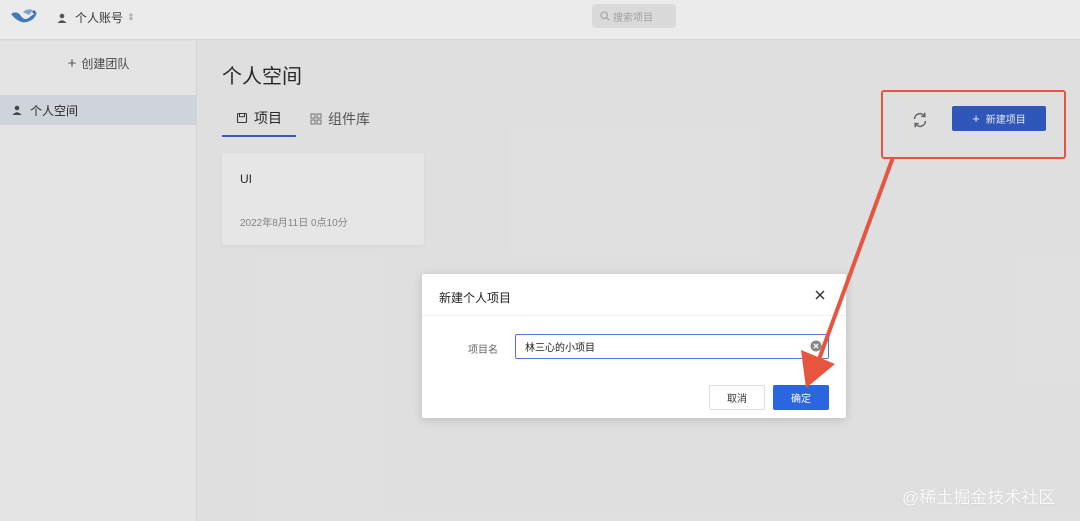 This screenshot has width=1080, height=521. What do you see at coordinates (560, 348) in the screenshot?
I see `project-name-value: 林三心的小项目` at bounding box center [560, 348].